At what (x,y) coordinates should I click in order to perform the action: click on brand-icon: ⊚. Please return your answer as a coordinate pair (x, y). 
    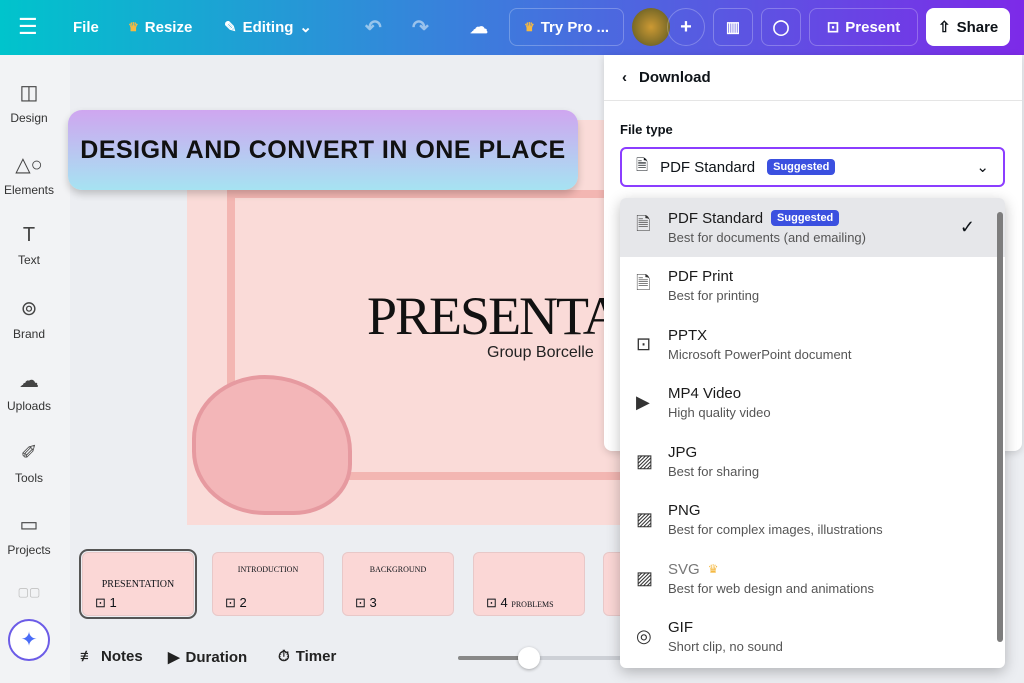
    Looking at the image, I should click on (29, 309).